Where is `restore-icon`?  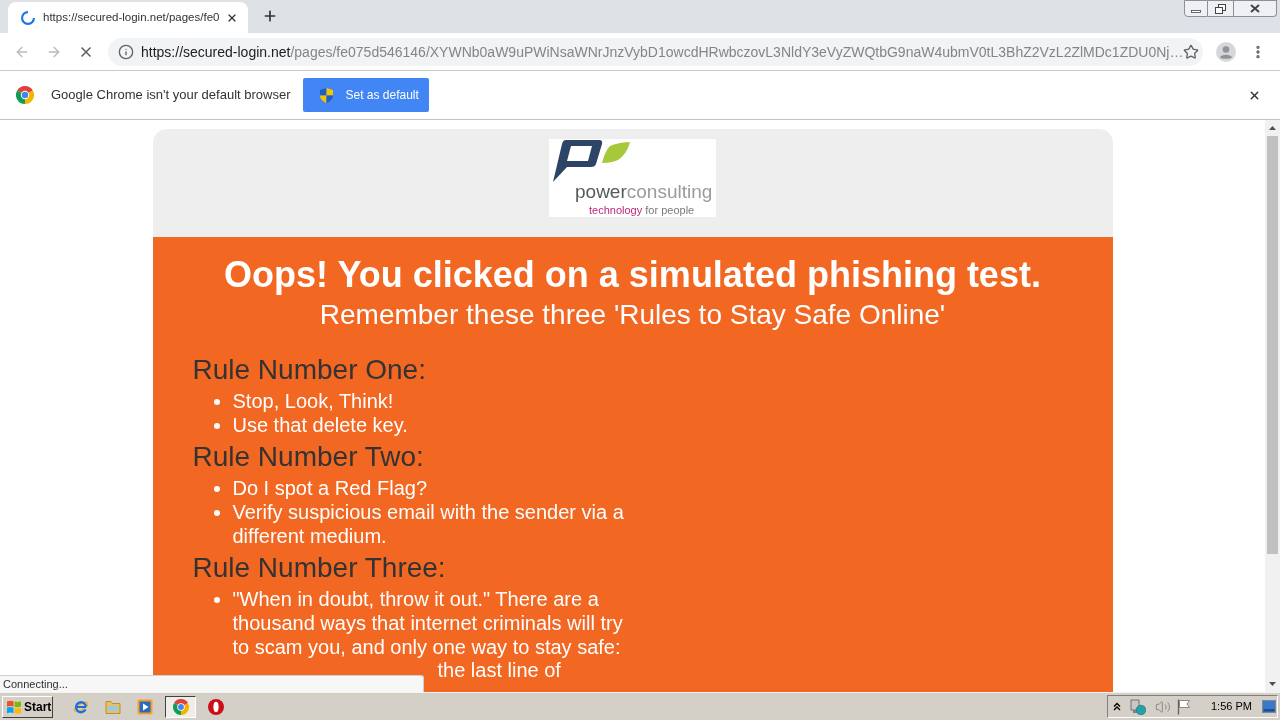 restore-icon is located at coordinates (1220, 8).